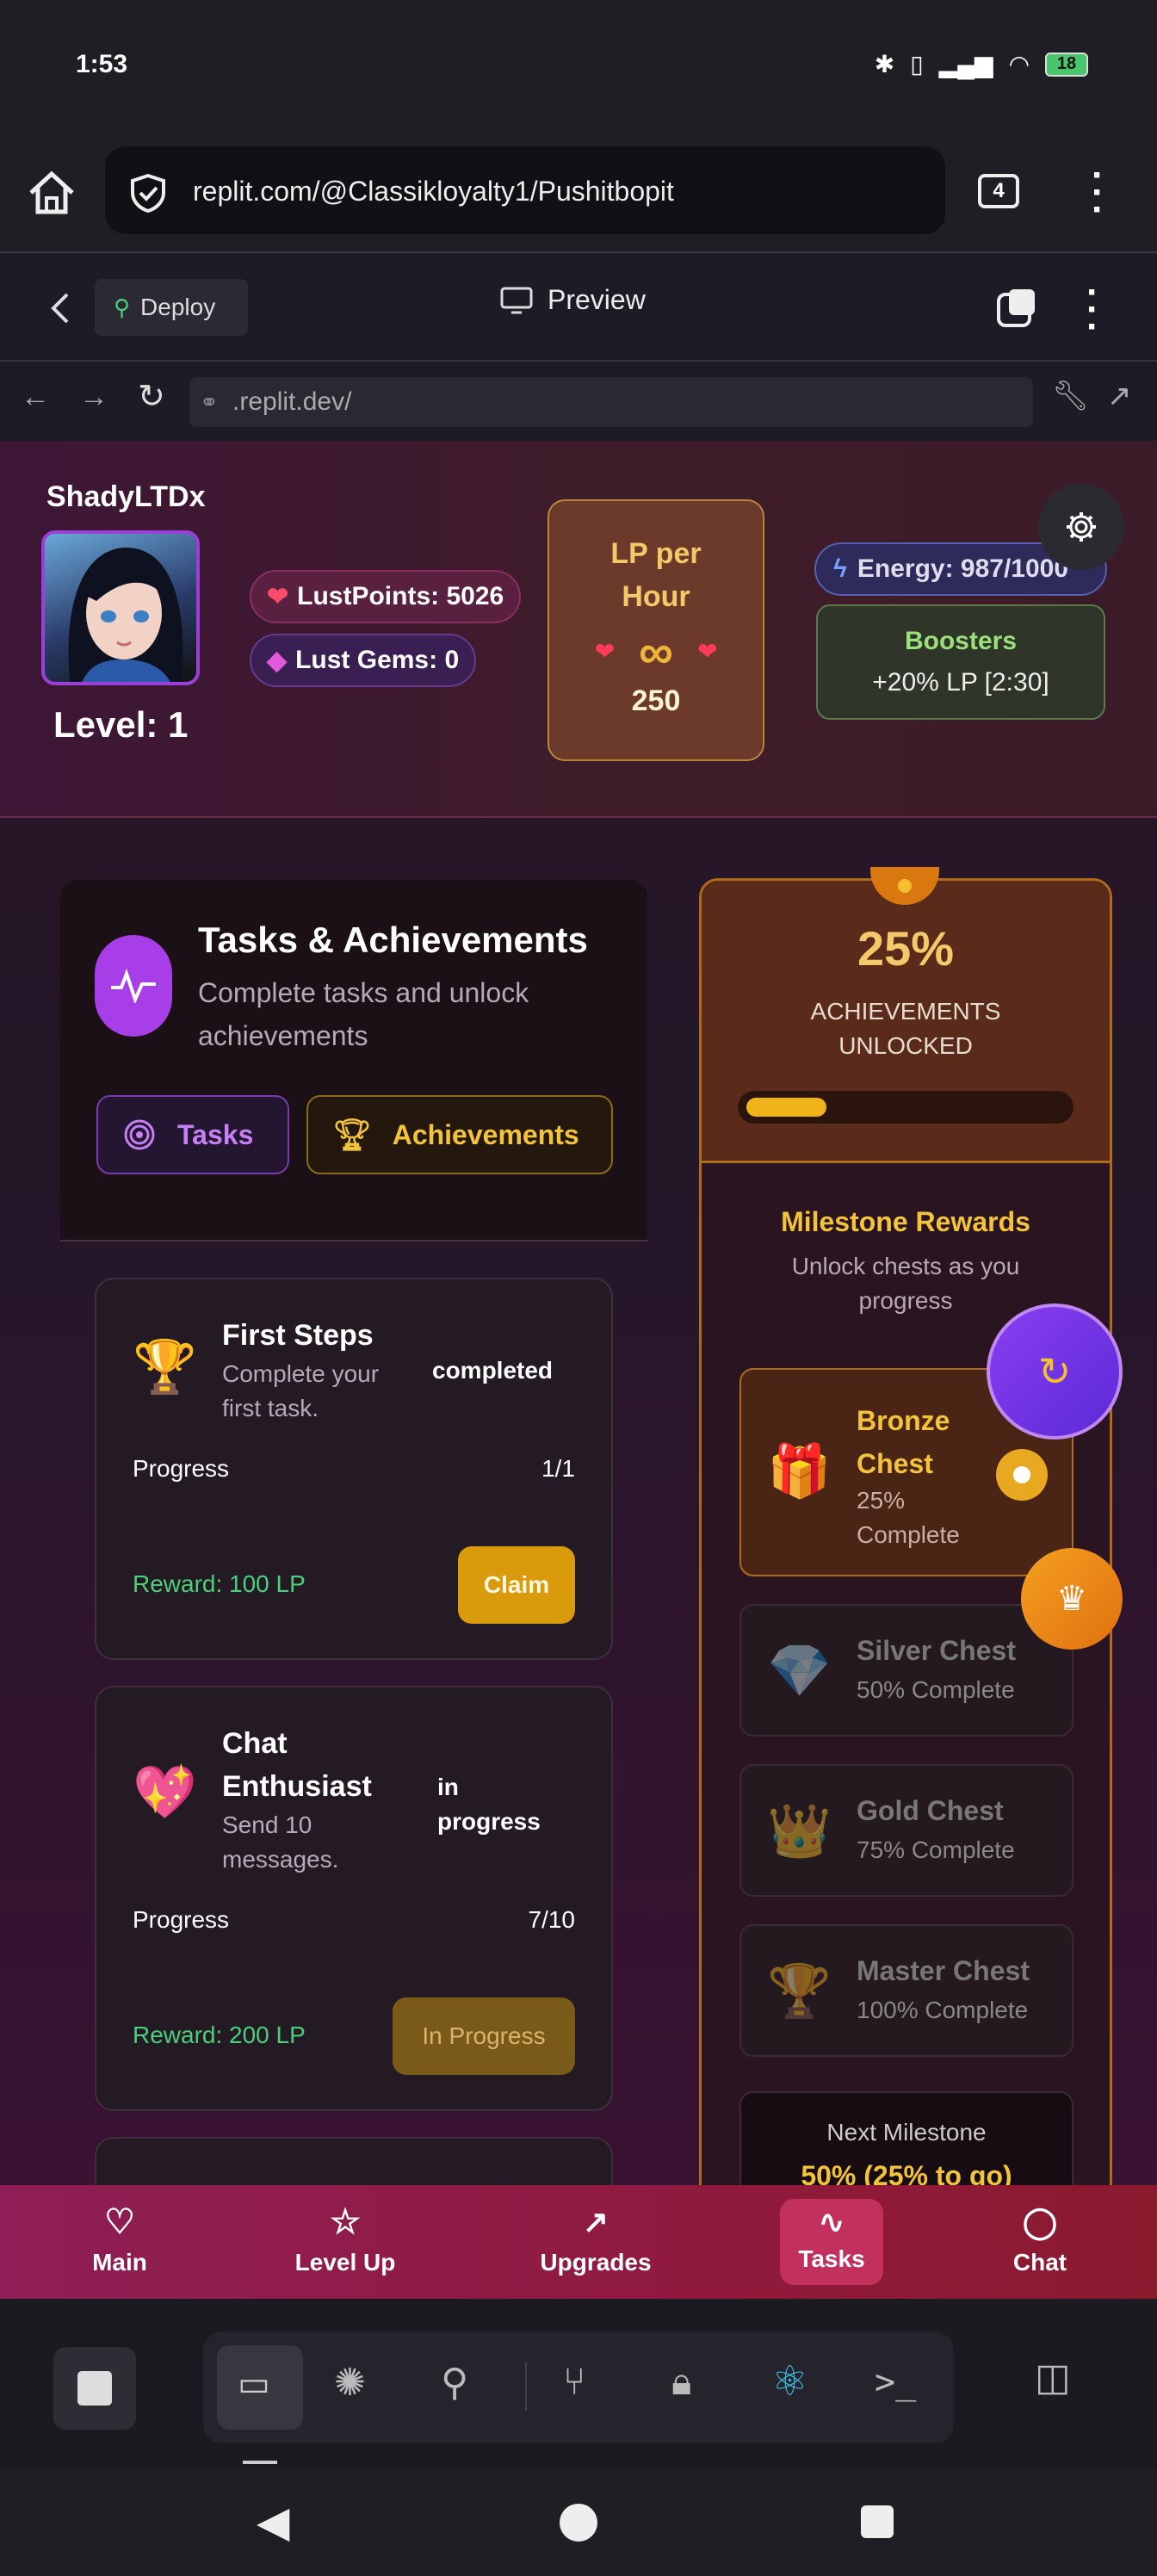  What do you see at coordinates (350, 2383) in the screenshot?
I see `workflows-icon: ✺` at bounding box center [350, 2383].